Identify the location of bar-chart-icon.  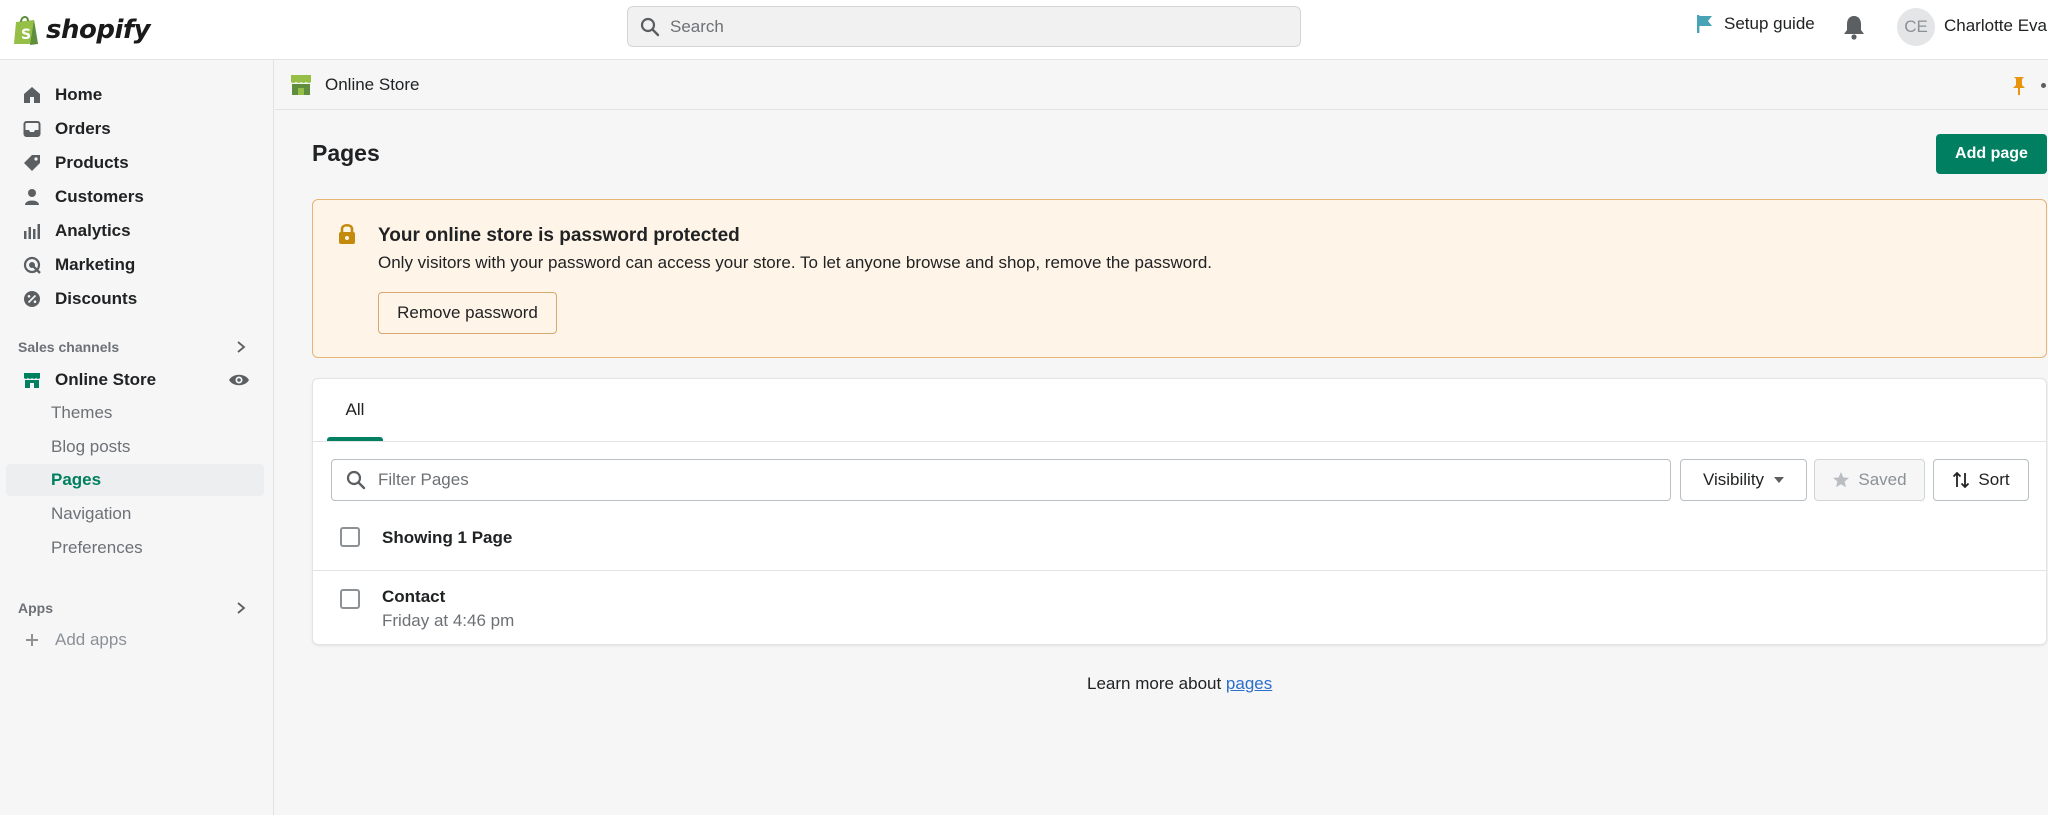
(32, 231).